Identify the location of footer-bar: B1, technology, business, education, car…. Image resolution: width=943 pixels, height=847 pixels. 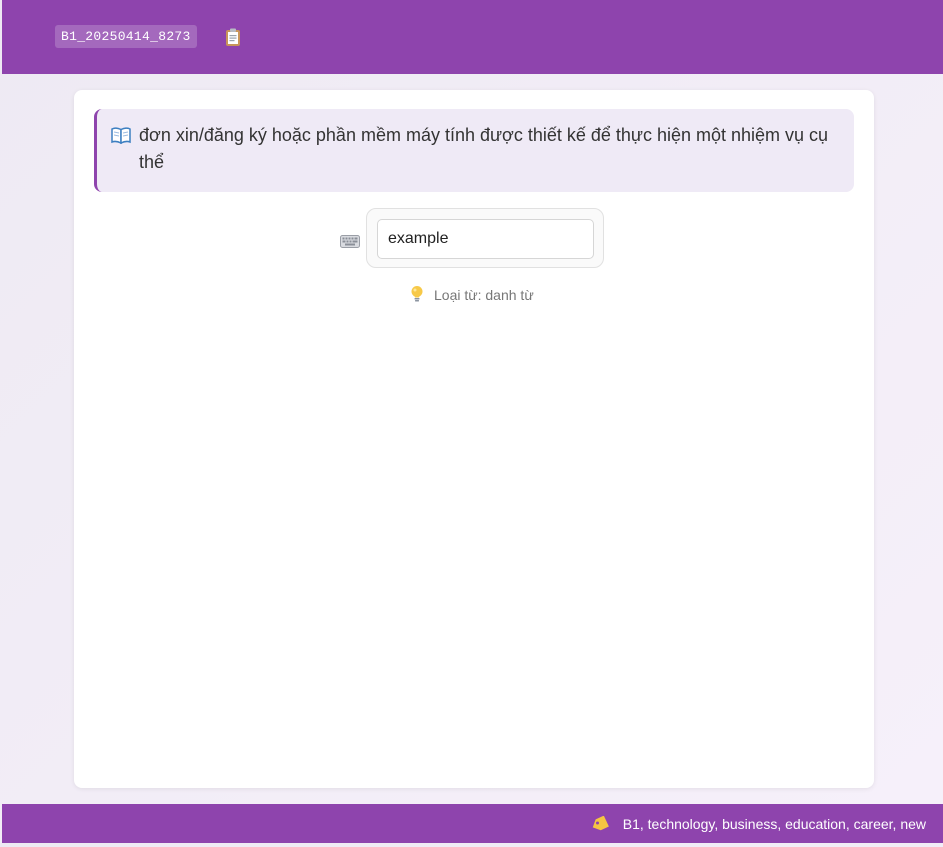
(472, 823).